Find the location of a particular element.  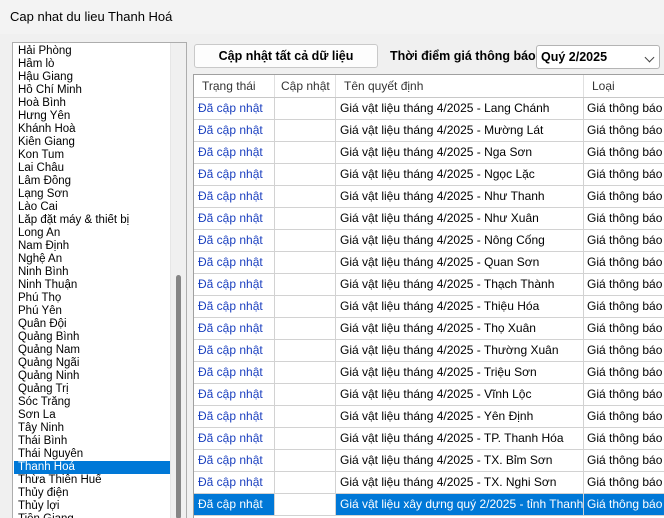

province-list-item: Sóc Trăng is located at coordinates (92, 402).